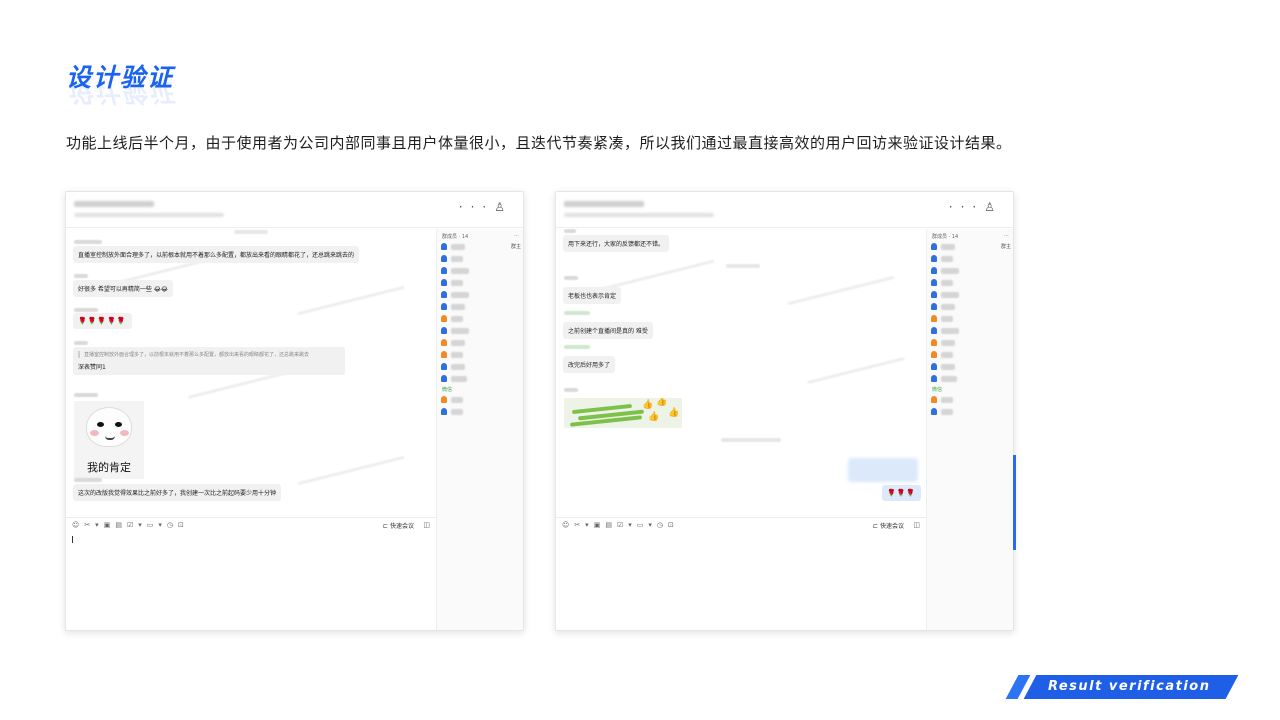 The image size is (1280, 720). I want to click on message-bubble: 🌹🌹🌹🌹🌹, so click(102, 321).